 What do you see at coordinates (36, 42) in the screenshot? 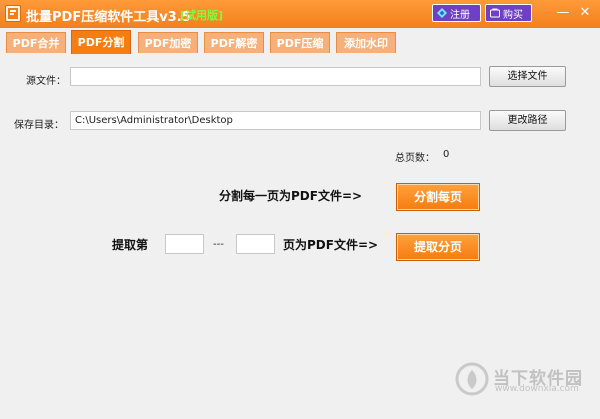
I see `tab-pdf-merge: PDF合并` at bounding box center [36, 42].